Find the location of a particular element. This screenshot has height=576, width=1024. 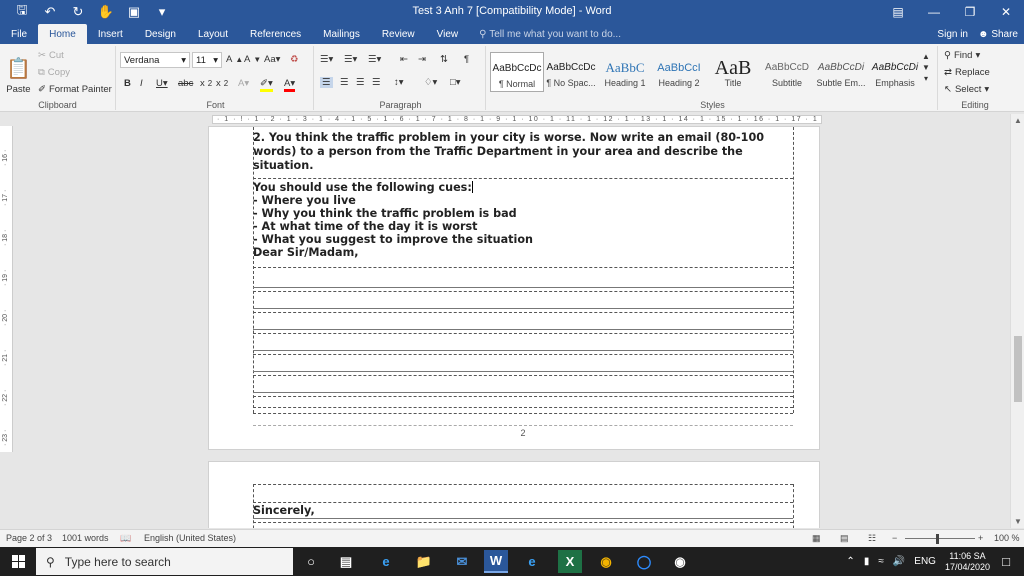

style-title: AaB Title is located at coordinates (733, 72).